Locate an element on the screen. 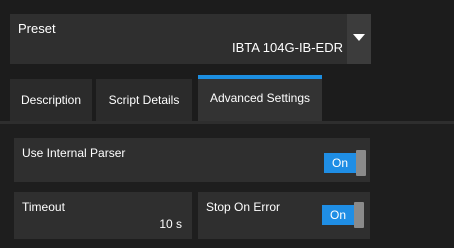 This screenshot has height=248, width=454. use-internal-parser-toggle: On is located at coordinates (346, 163).